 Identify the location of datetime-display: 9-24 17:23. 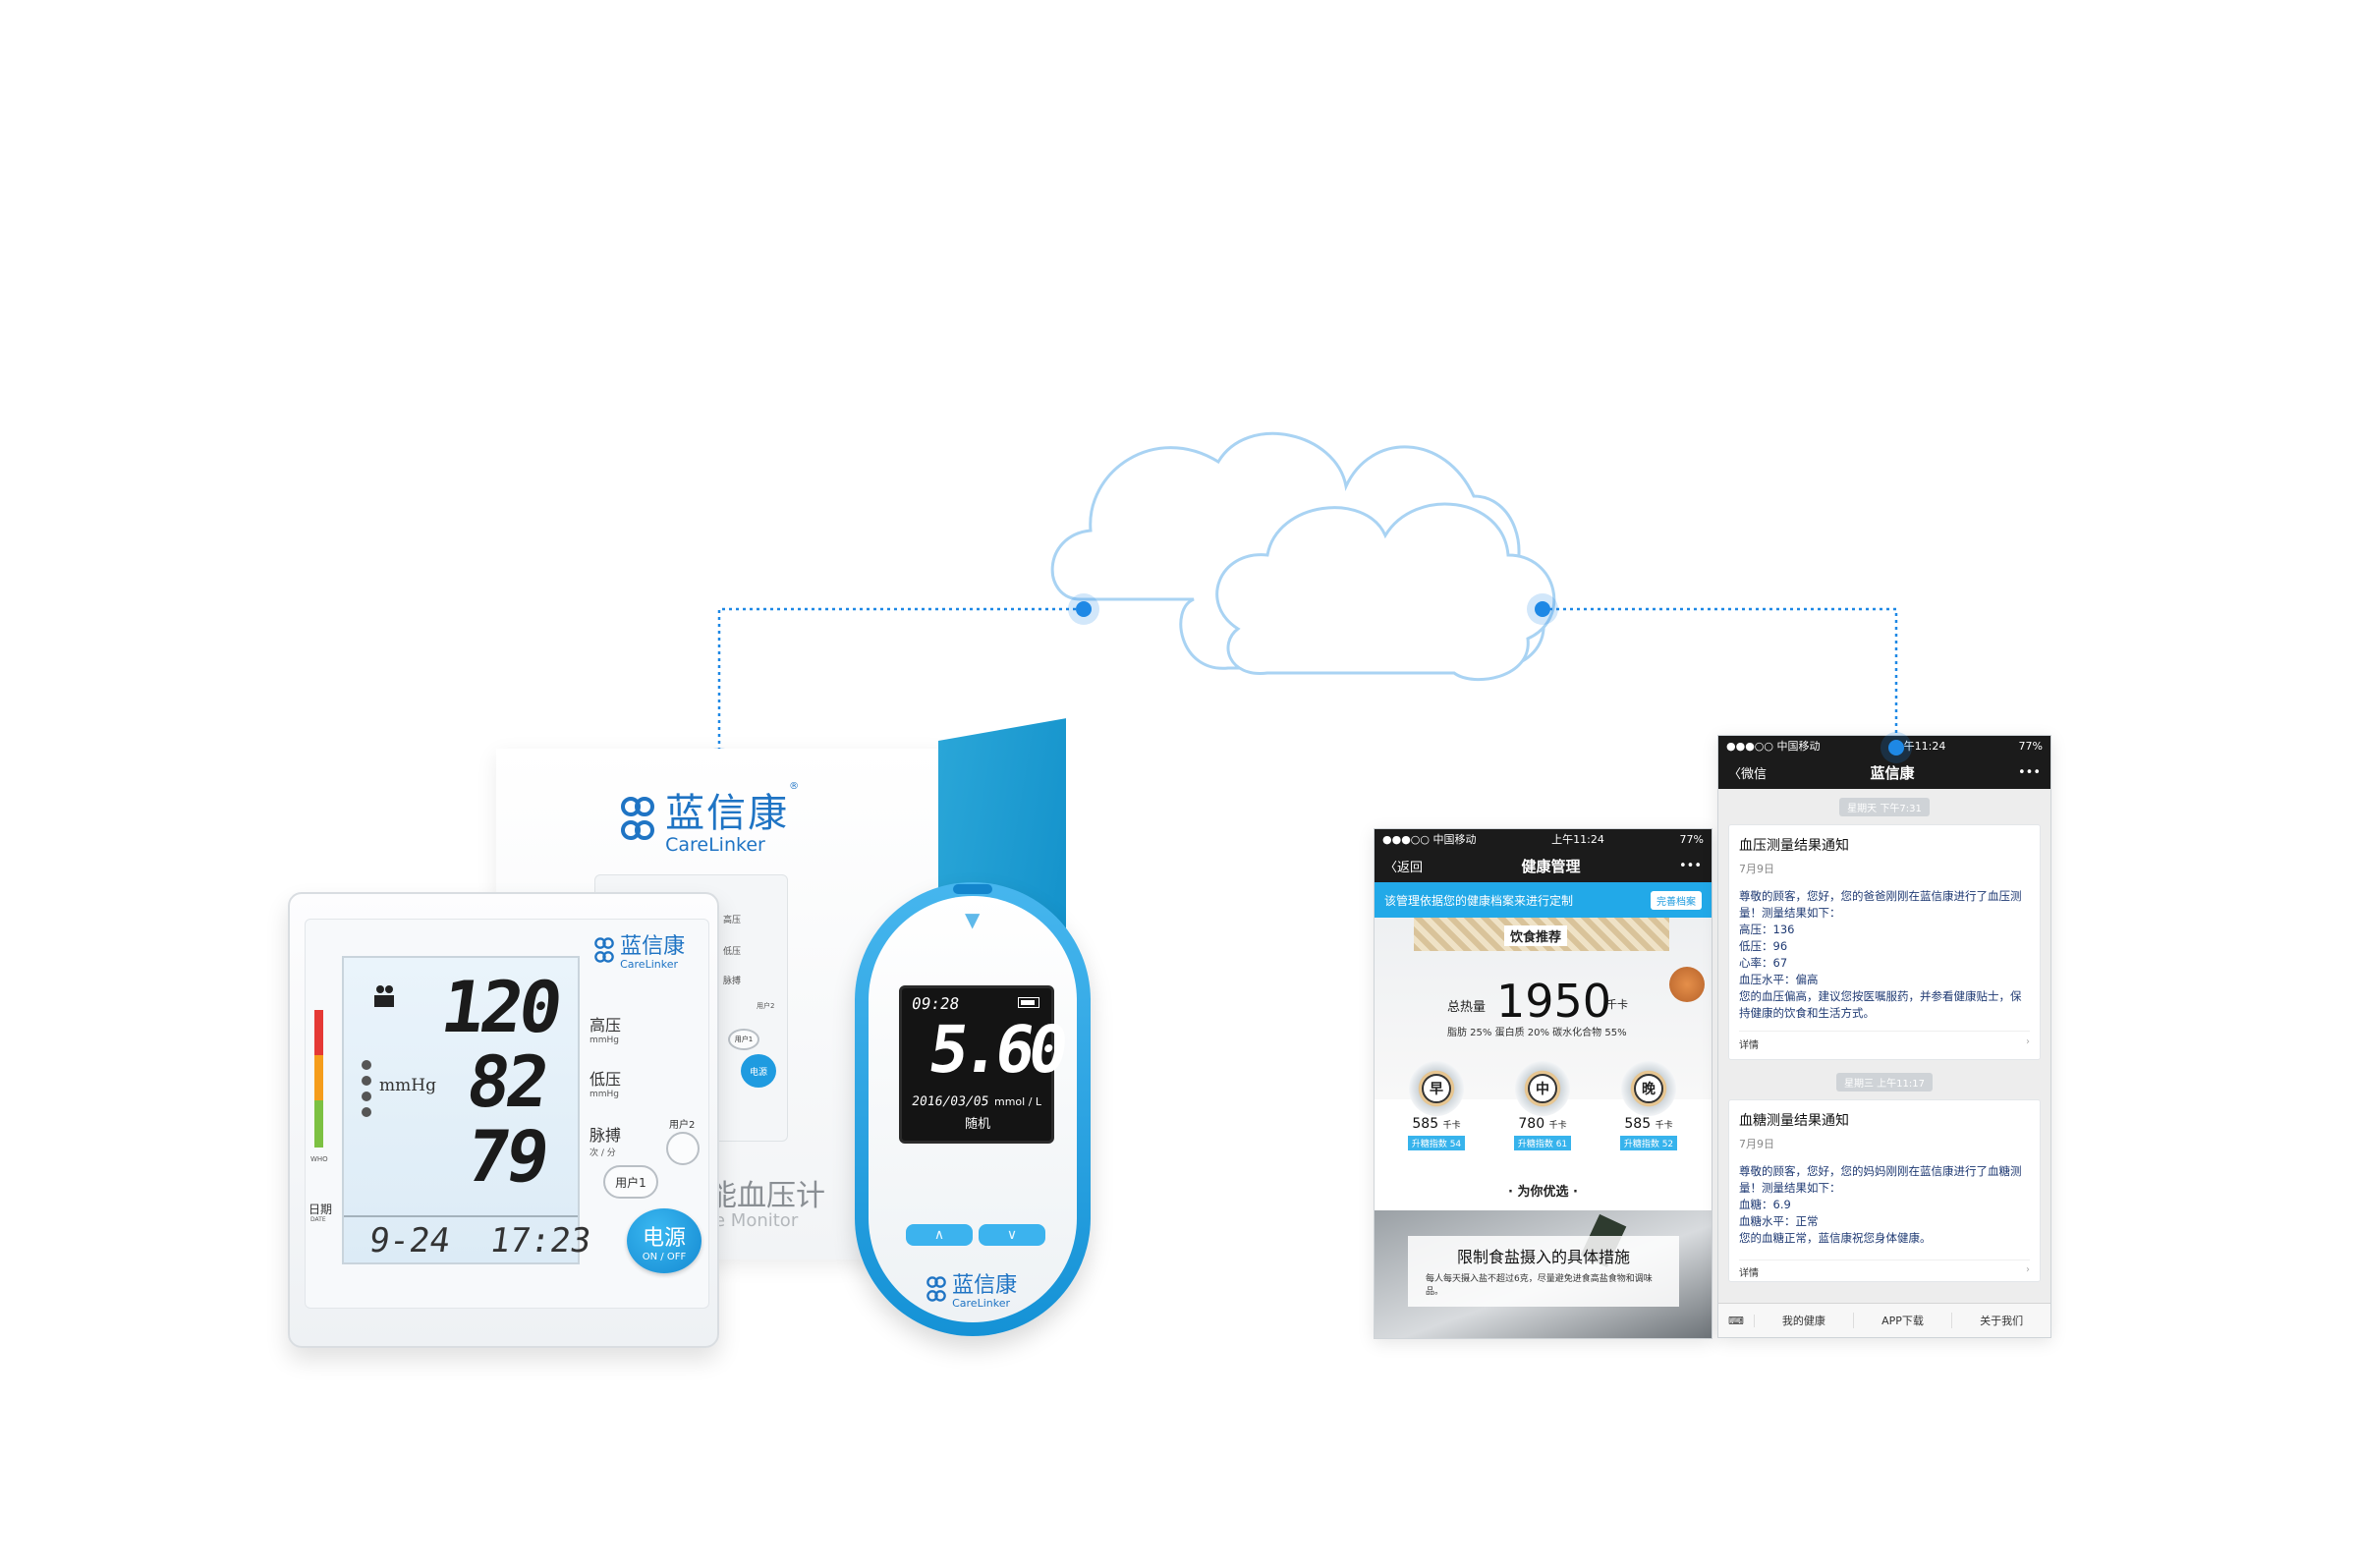
(479, 1240).